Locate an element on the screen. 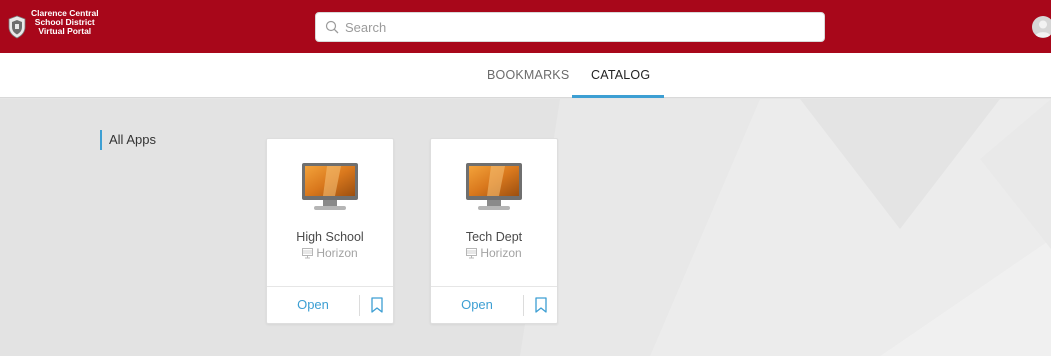 Image resolution: width=1051 pixels, height=356 pixels. user-avatar is located at coordinates (1041, 27).